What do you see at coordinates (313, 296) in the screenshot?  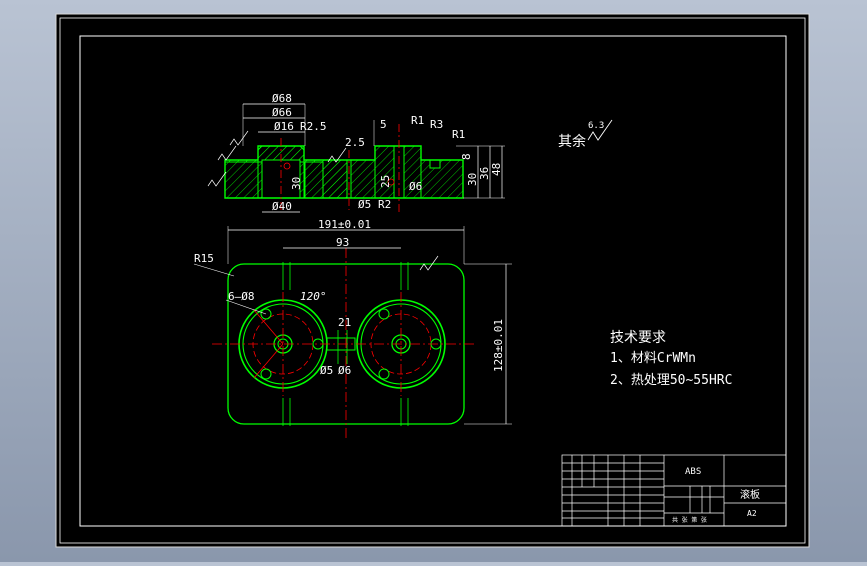 I see `dim-angle: 120°` at bounding box center [313, 296].